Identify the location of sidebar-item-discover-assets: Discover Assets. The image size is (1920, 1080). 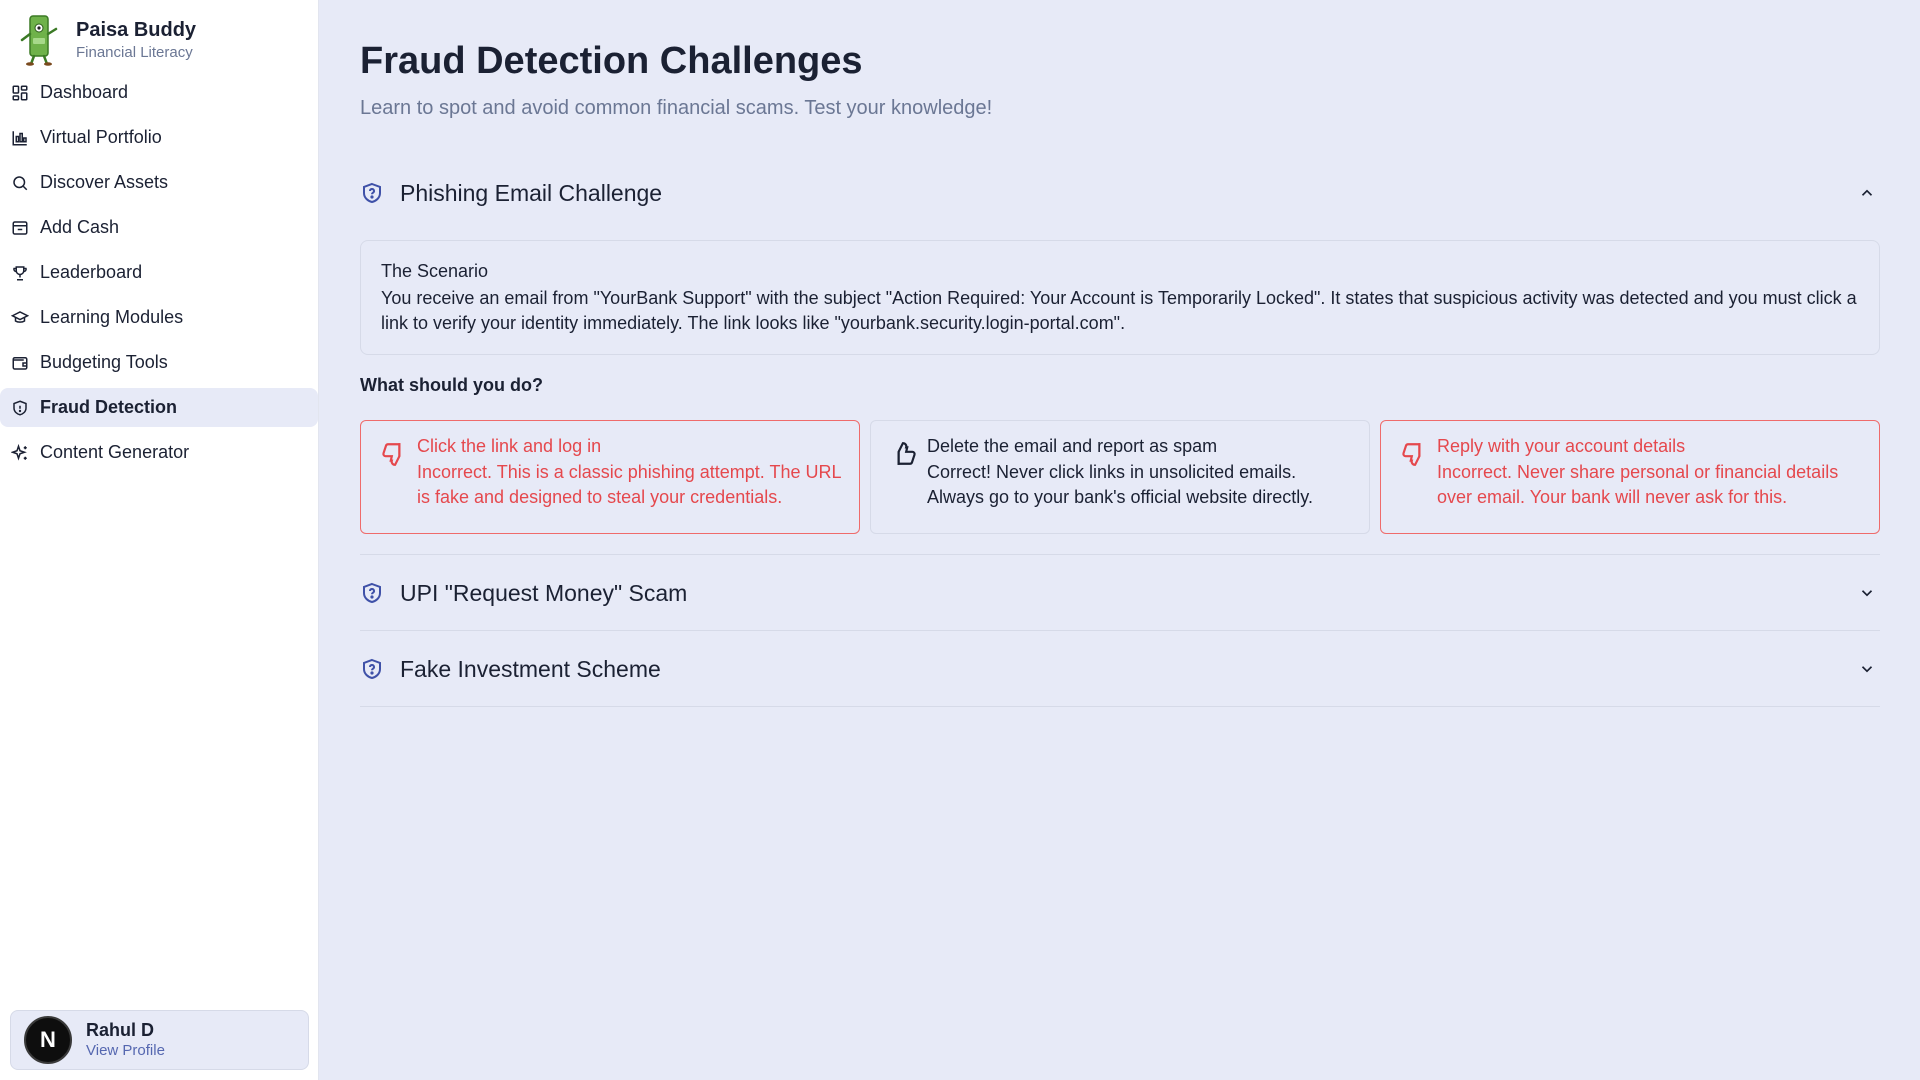
(159, 182).